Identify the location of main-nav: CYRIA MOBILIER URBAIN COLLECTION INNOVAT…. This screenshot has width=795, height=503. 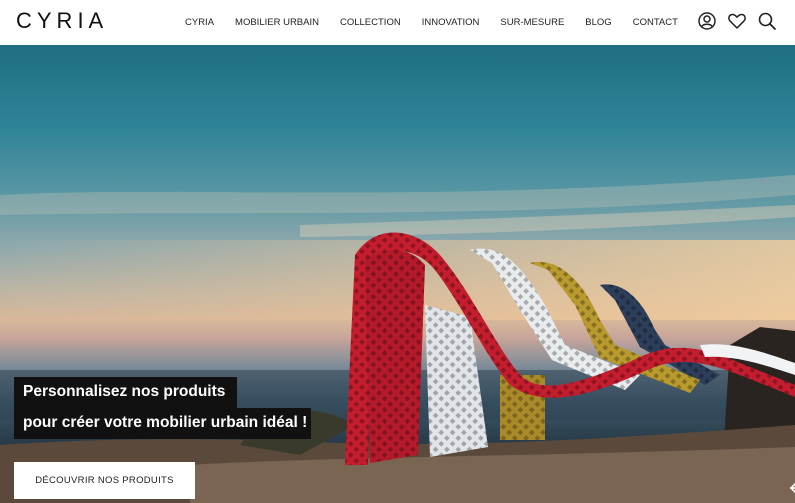
(442, 22).